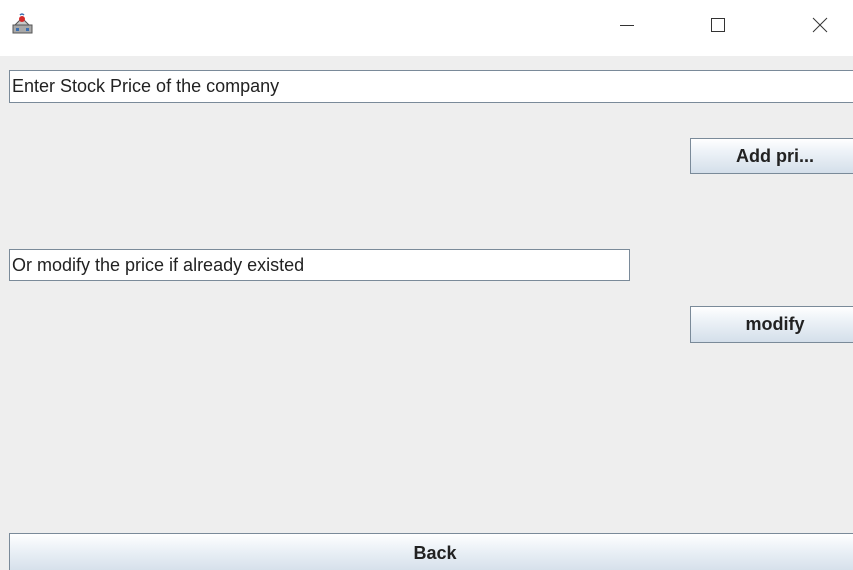  Describe the element at coordinates (431, 551) in the screenshot. I see `back-button: Back` at that location.